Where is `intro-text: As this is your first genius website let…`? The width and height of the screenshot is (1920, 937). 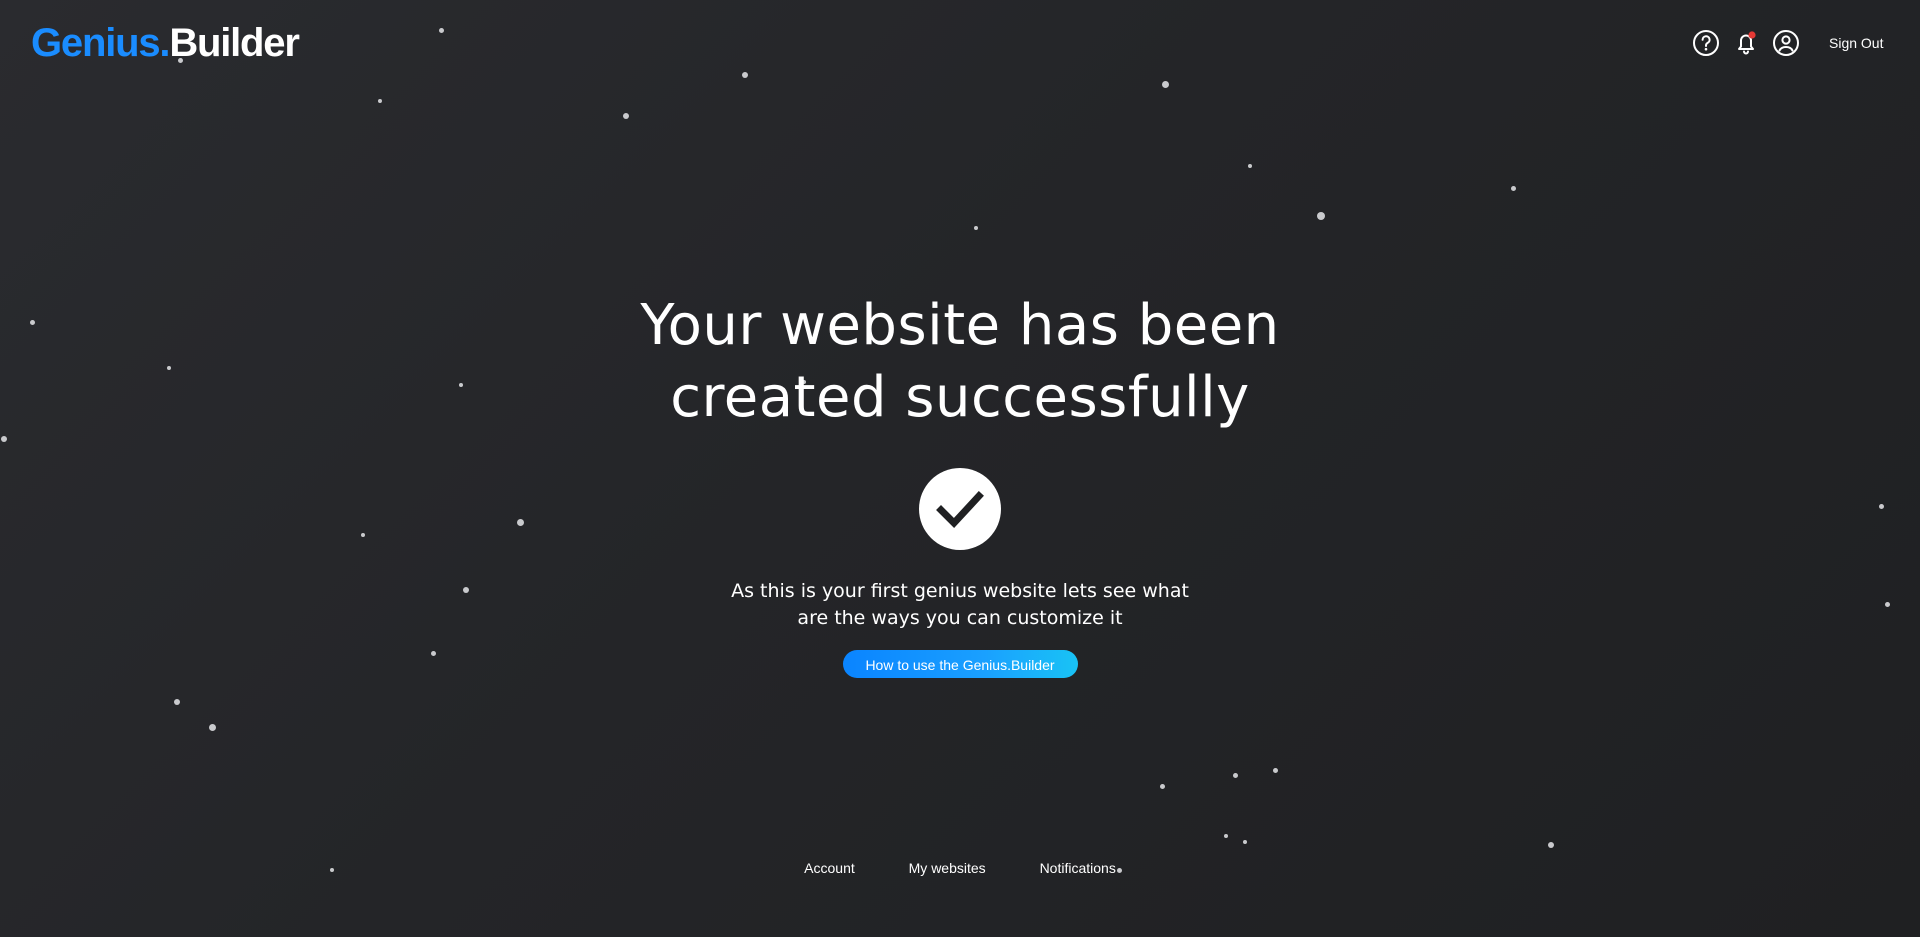
intro-text: As this is your first genius website let… is located at coordinates (960, 604).